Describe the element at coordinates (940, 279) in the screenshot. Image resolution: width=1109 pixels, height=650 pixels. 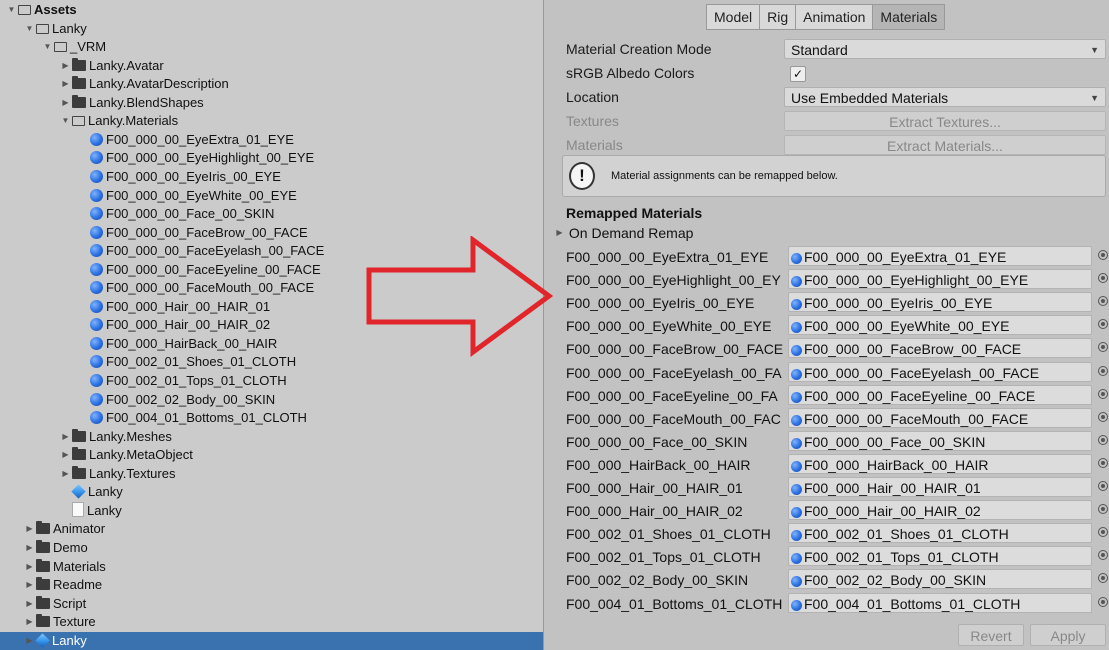
I see `material-object-field: F00_000_00_EyeHighlight_00_EYE` at that location.